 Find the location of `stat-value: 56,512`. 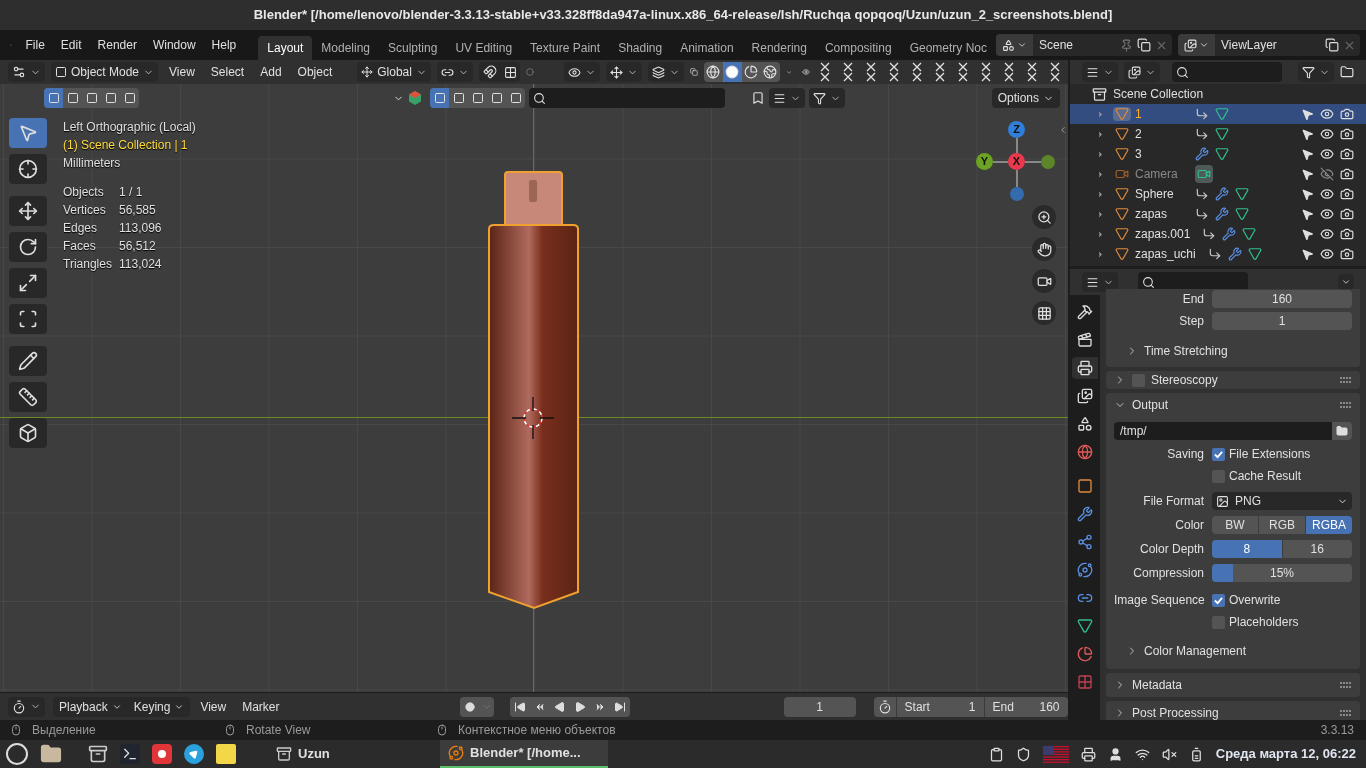

stat-value: 56,512 is located at coordinates (138, 246).